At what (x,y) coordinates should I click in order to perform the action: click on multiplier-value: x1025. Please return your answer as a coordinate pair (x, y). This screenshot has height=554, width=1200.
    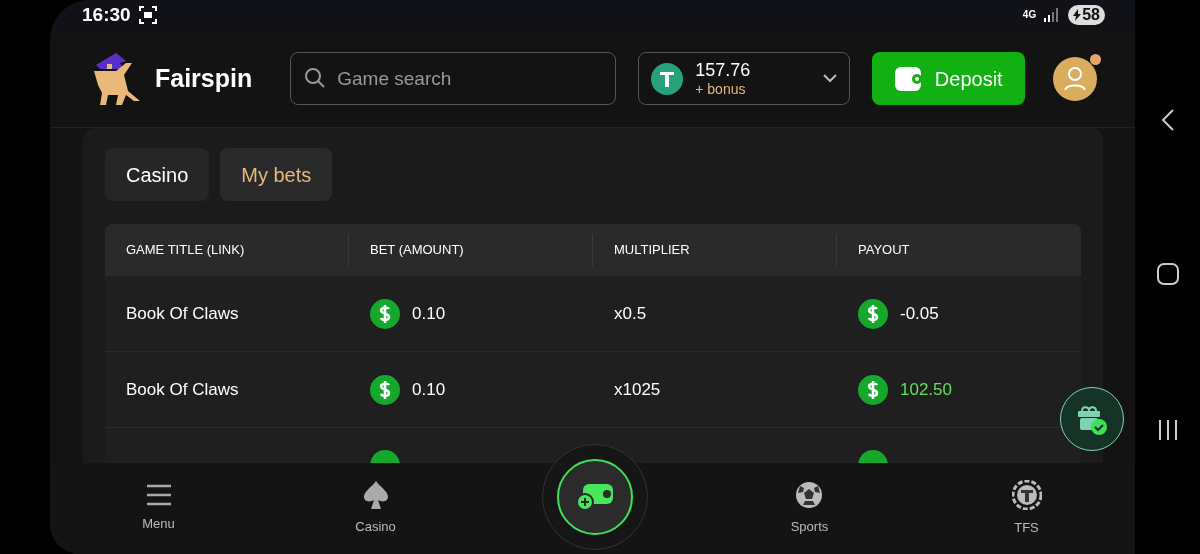
    Looking at the image, I should click on (637, 389).